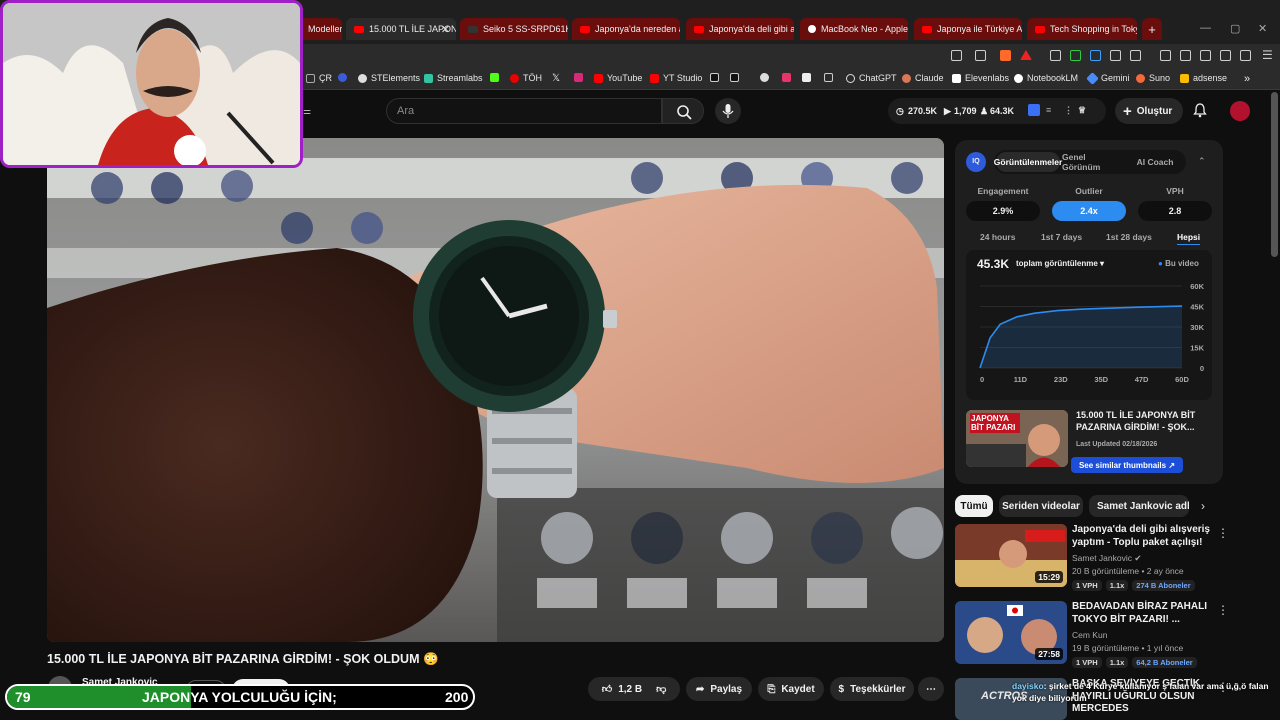 The height and width of the screenshot is (720, 1280). Describe the element at coordinates (1095, 55) in the screenshot. I see `translate-icon` at that location.